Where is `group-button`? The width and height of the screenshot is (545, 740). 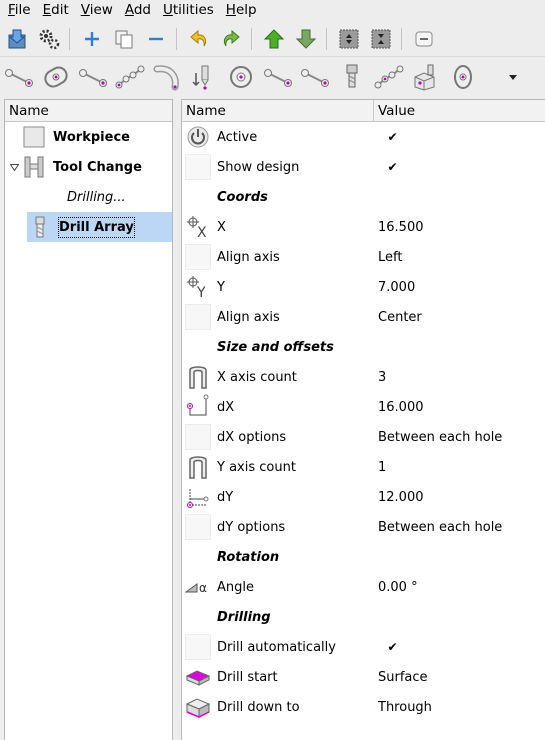 group-button is located at coordinates (349, 39).